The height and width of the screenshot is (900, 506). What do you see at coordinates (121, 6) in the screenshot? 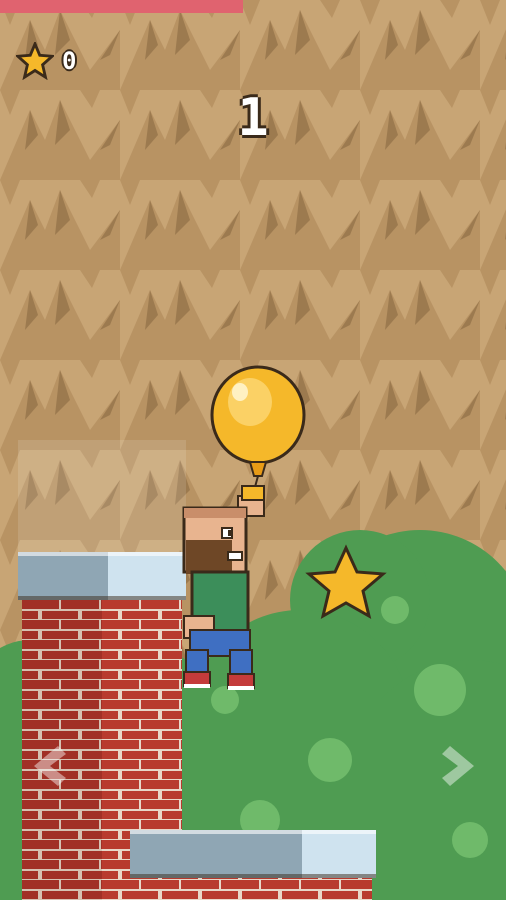
I see `level-progress-bar` at bounding box center [121, 6].